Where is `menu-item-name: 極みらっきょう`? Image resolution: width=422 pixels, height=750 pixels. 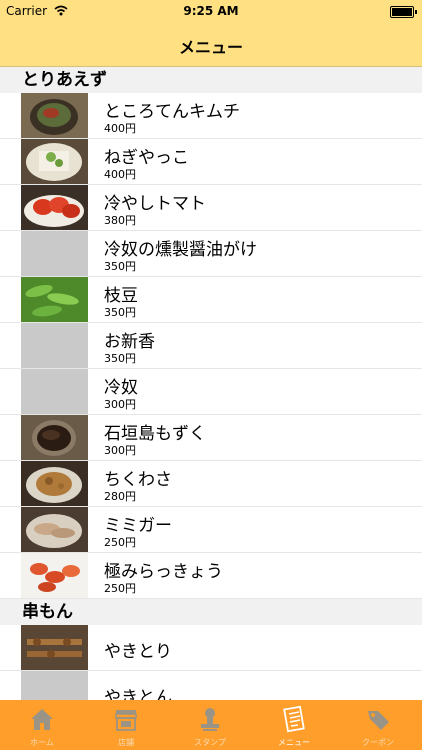 menu-item-name: 極みらっきょう is located at coordinates (163, 572).